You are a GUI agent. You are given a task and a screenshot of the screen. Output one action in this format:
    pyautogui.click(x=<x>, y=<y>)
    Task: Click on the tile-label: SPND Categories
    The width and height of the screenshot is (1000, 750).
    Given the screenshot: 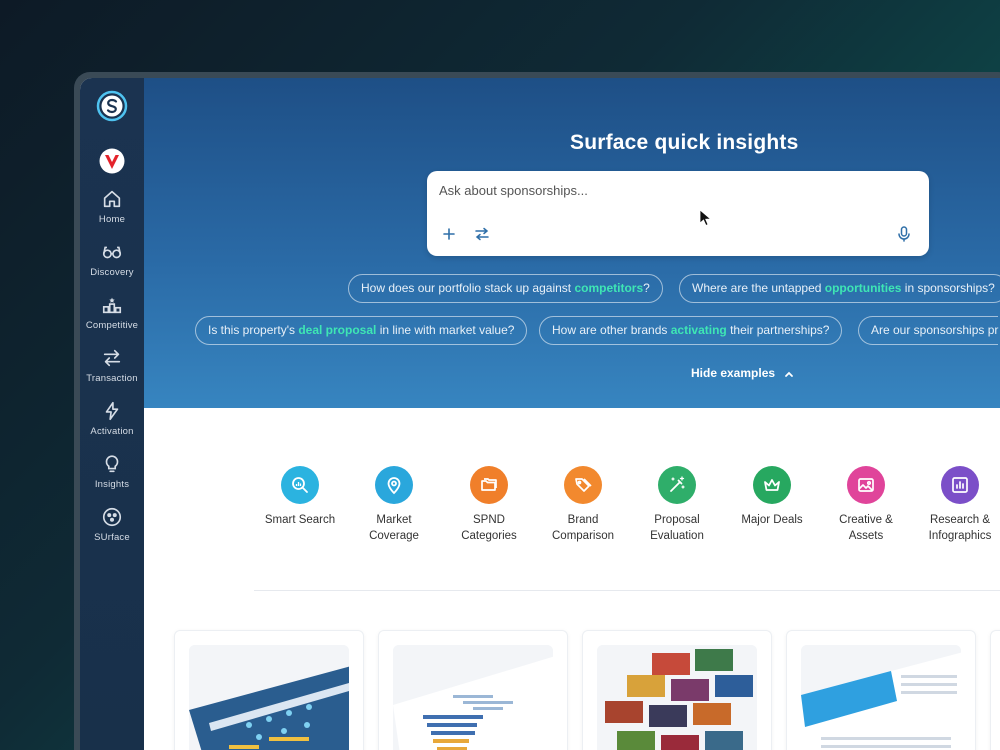 What is the action you would take?
    pyautogui.click(x=489, y=528)
    